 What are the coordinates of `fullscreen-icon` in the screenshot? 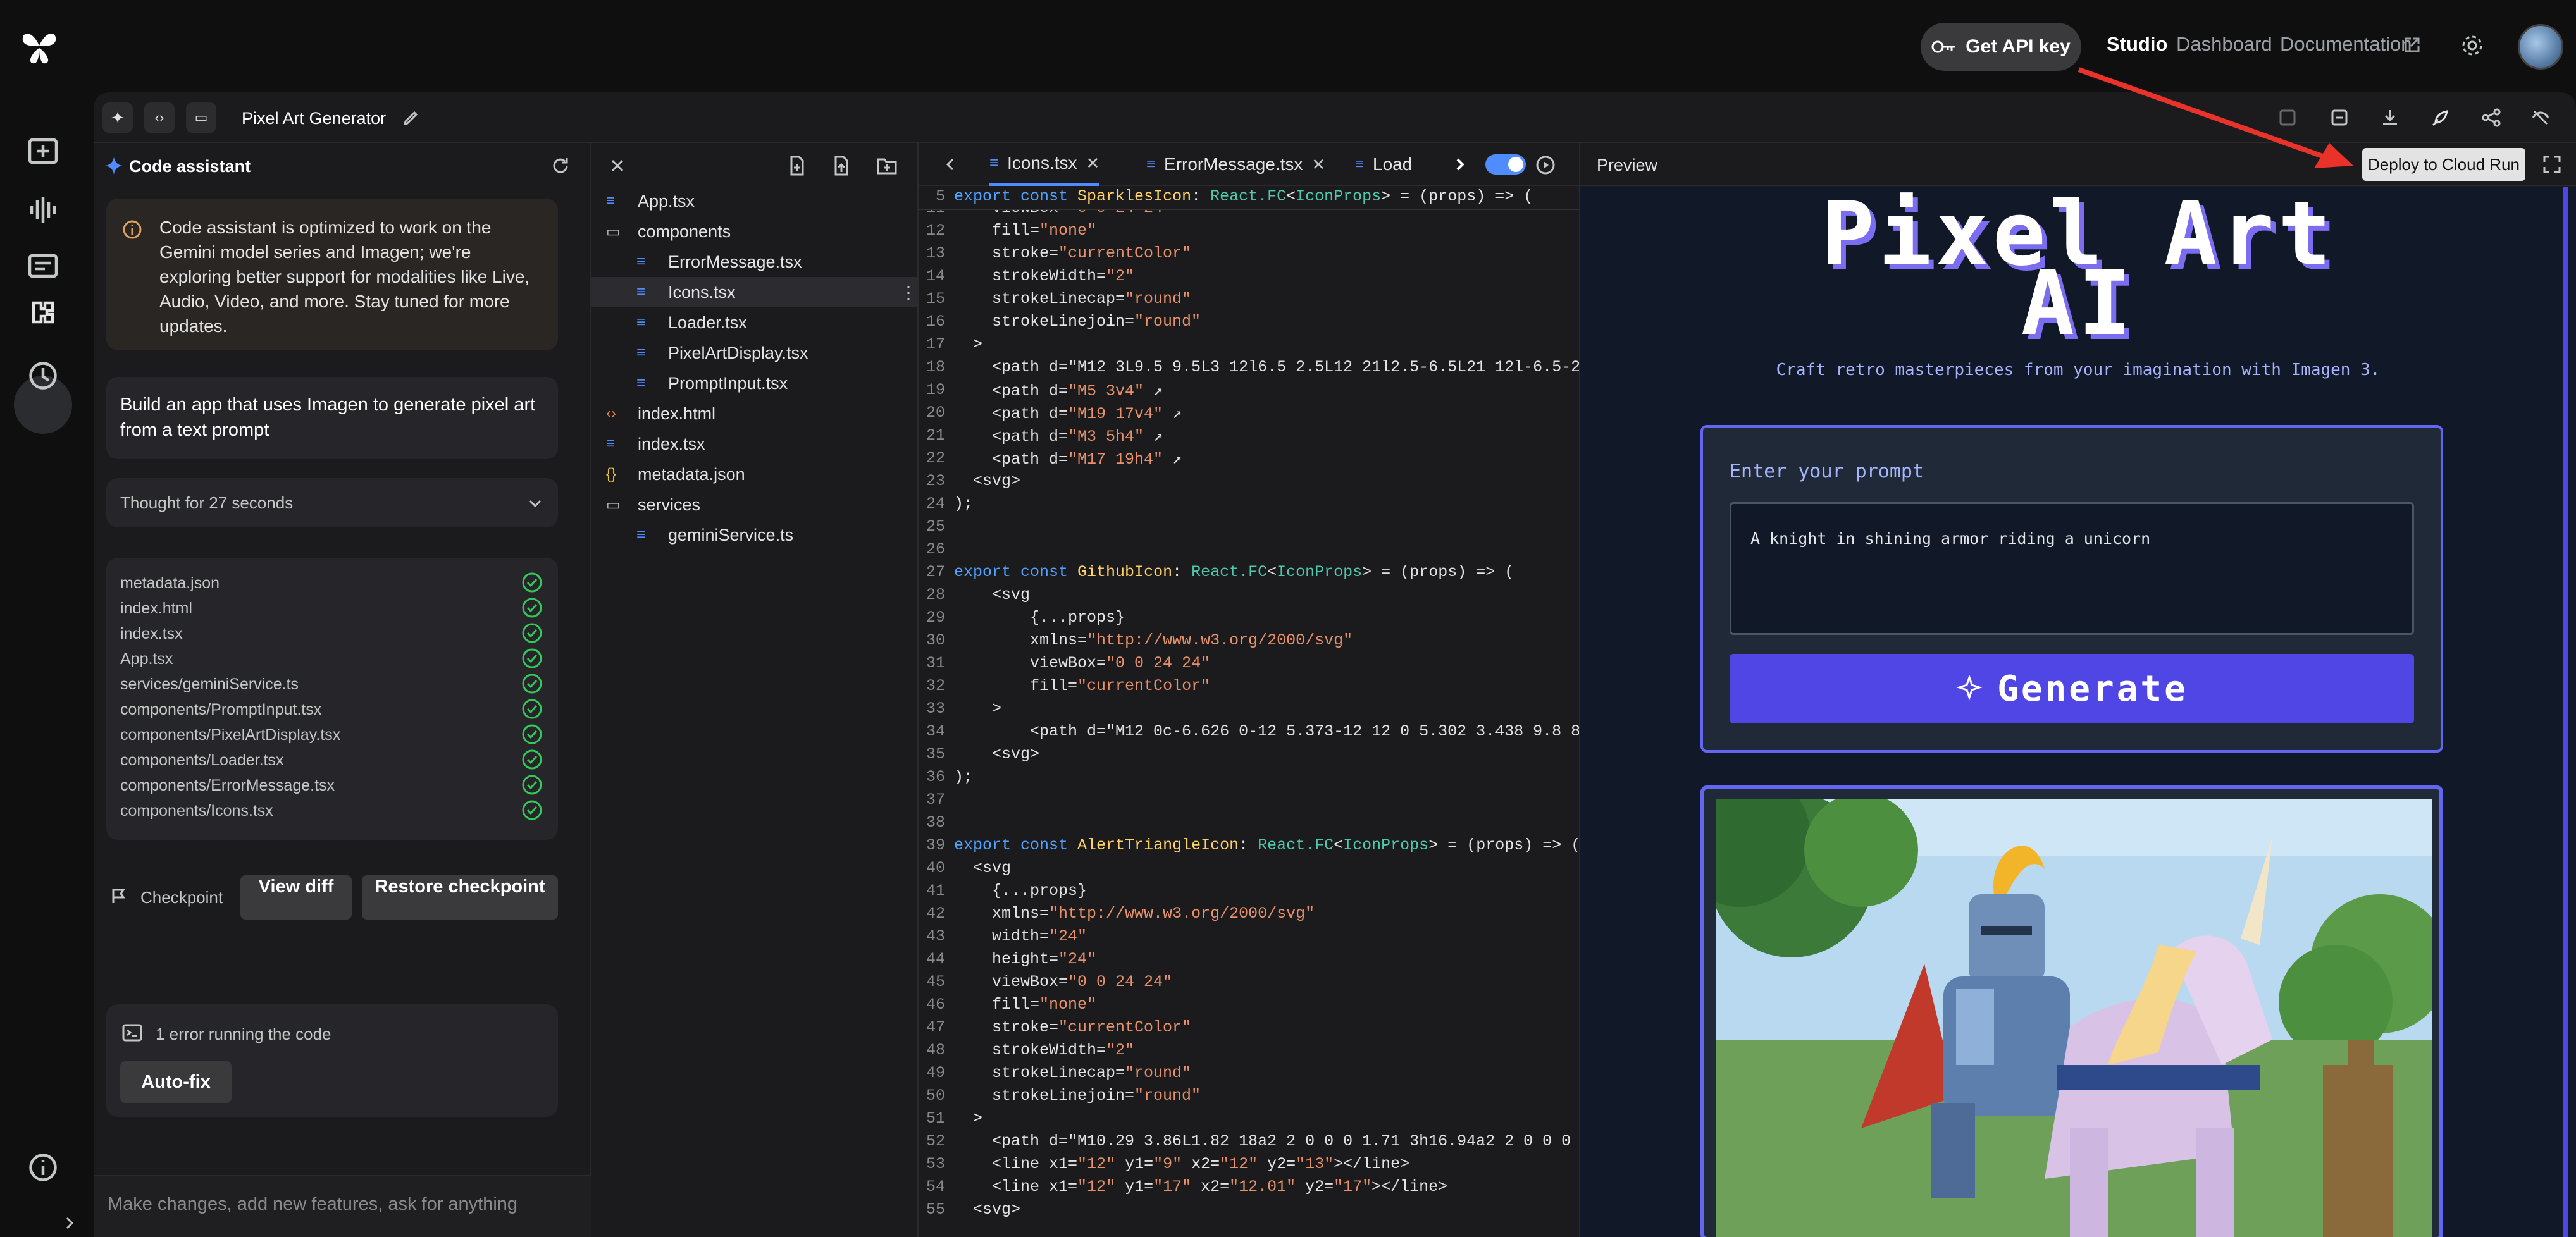 It's located at (2552, 164).